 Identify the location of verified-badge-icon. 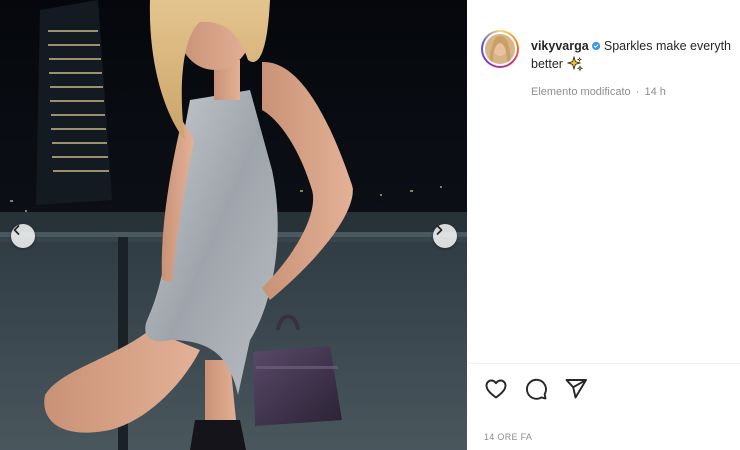
(595, 46).